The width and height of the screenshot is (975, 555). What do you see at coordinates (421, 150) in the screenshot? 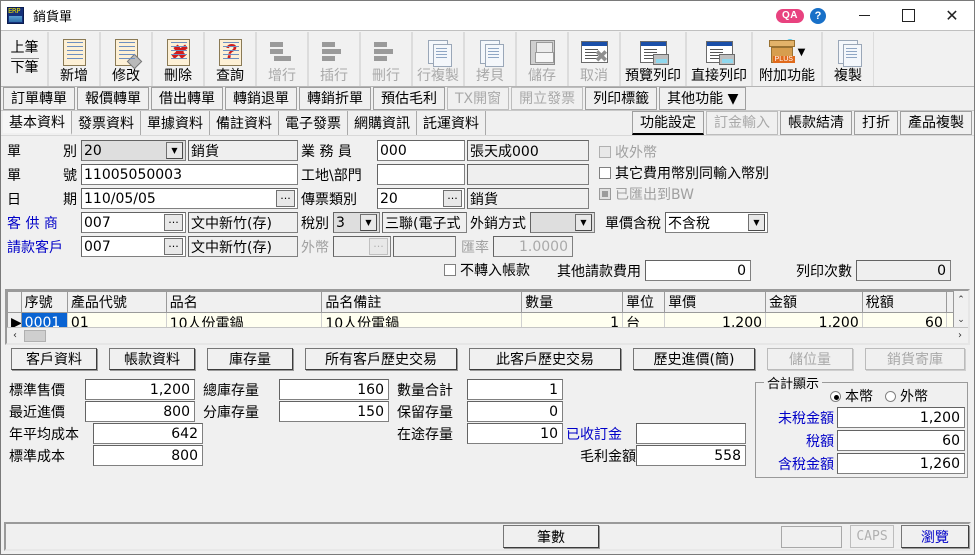
I see `salesperson-code-input: 000` at bounding box center [421, 150].